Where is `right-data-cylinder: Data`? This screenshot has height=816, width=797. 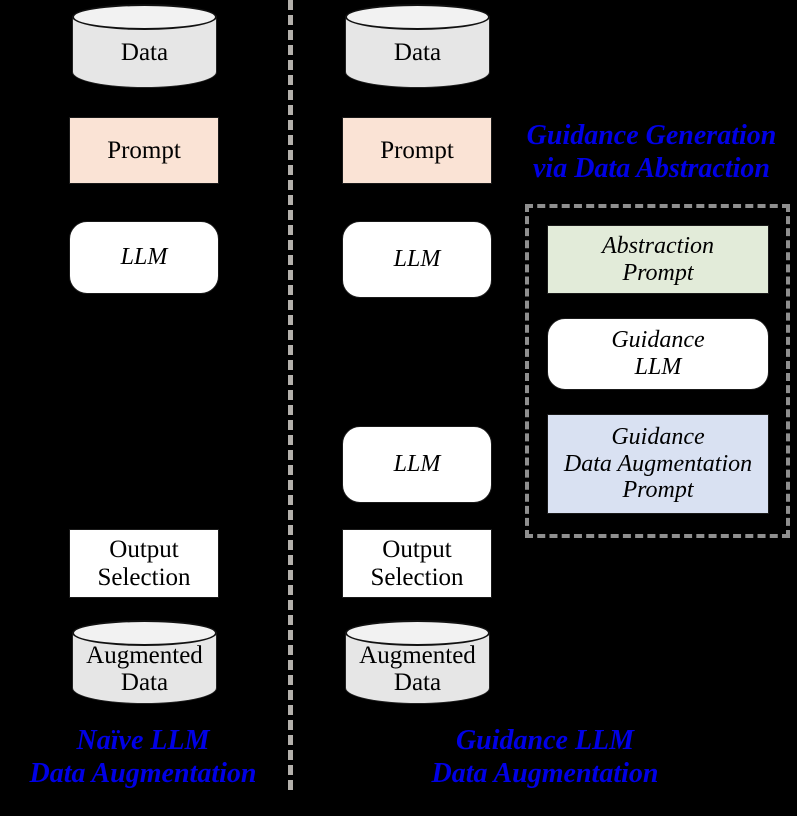 right-data-cylinder: Data is located at coordinates (417, 46).